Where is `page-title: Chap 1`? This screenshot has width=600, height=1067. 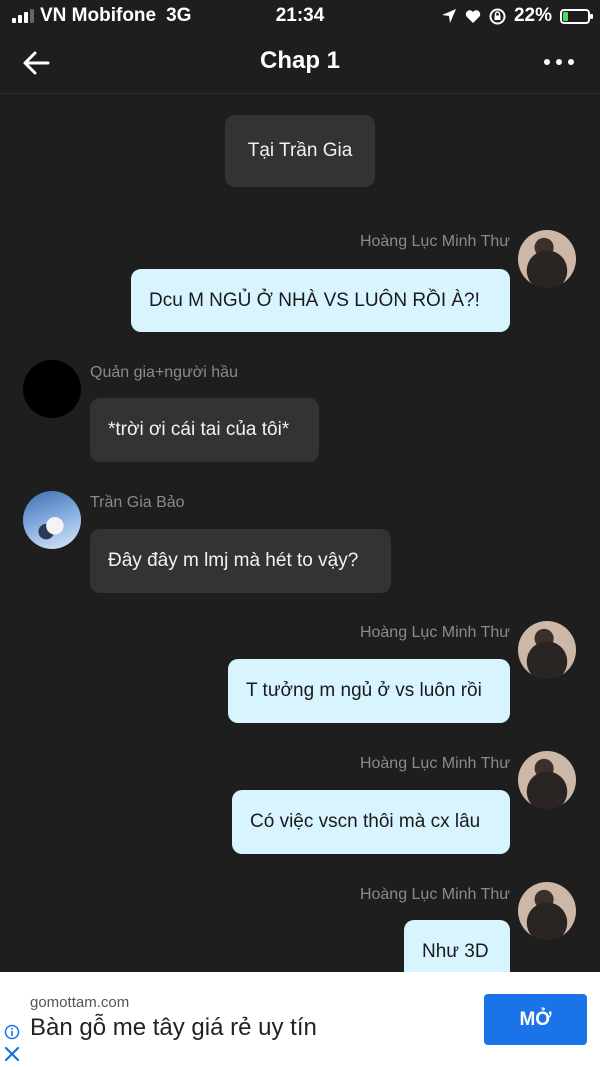 page-title: Chap 1 is located at coordinates (299, 60).